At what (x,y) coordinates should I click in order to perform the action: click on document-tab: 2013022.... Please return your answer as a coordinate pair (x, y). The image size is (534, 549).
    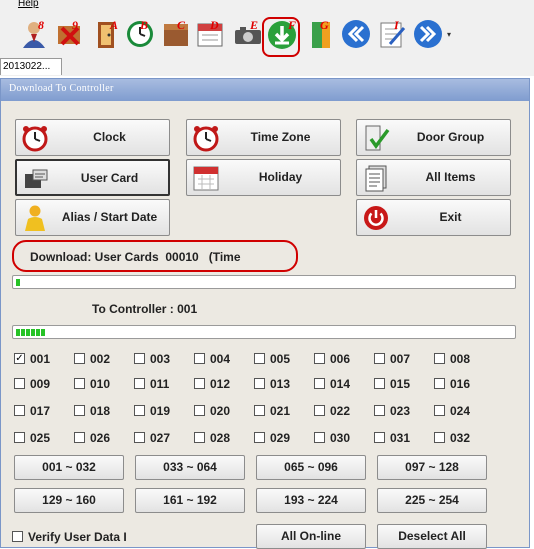
    Looking at the image, I should click on (31, 66).